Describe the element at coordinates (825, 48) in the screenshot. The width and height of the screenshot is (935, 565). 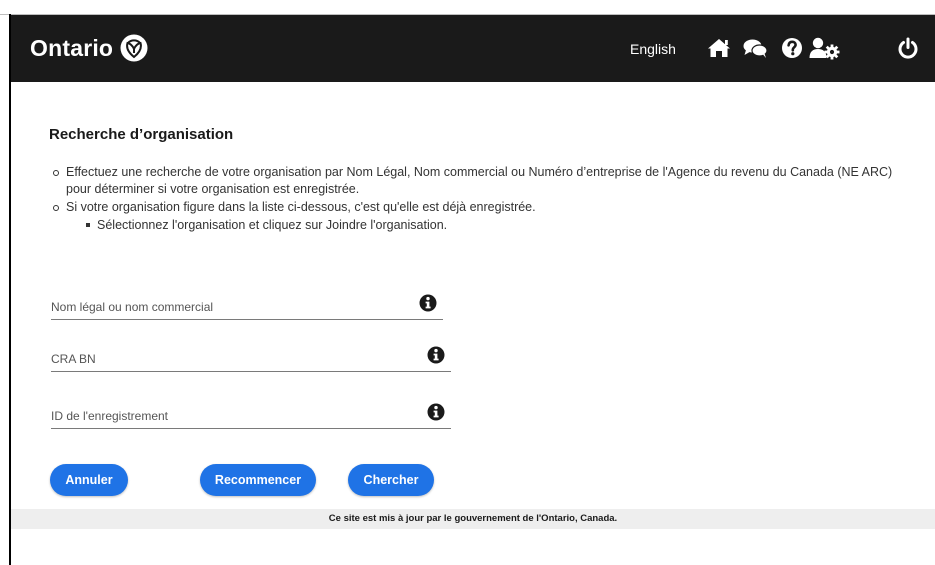
I see `user-settings-icon` at that location.